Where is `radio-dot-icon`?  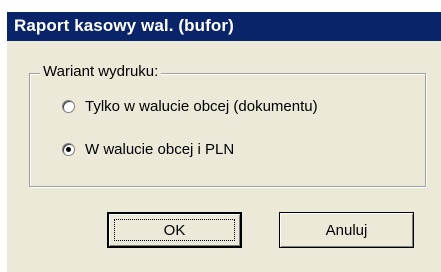 radio-dot-icon is located at coordinates (68, 149).